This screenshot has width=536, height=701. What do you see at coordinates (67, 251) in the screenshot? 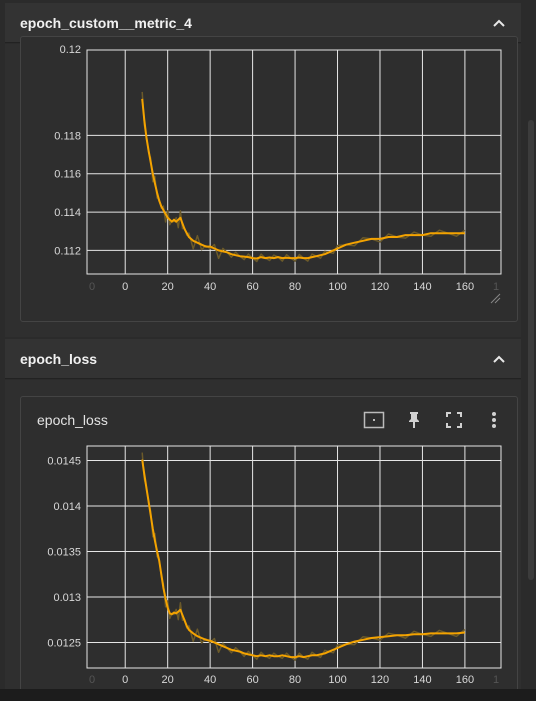
I see `y-tick-label: 0.112` at bounding box center [67, 251].